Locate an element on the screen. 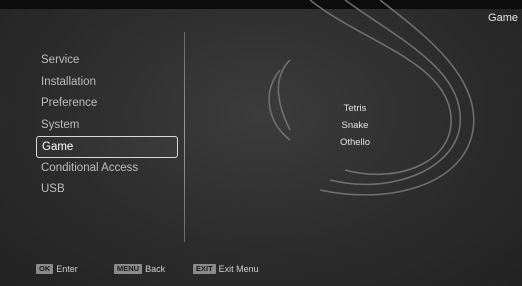 The width and height of the screenshot is (522, 286). hint-exit-label: Exit Menu is located at coordinates (238, 269).